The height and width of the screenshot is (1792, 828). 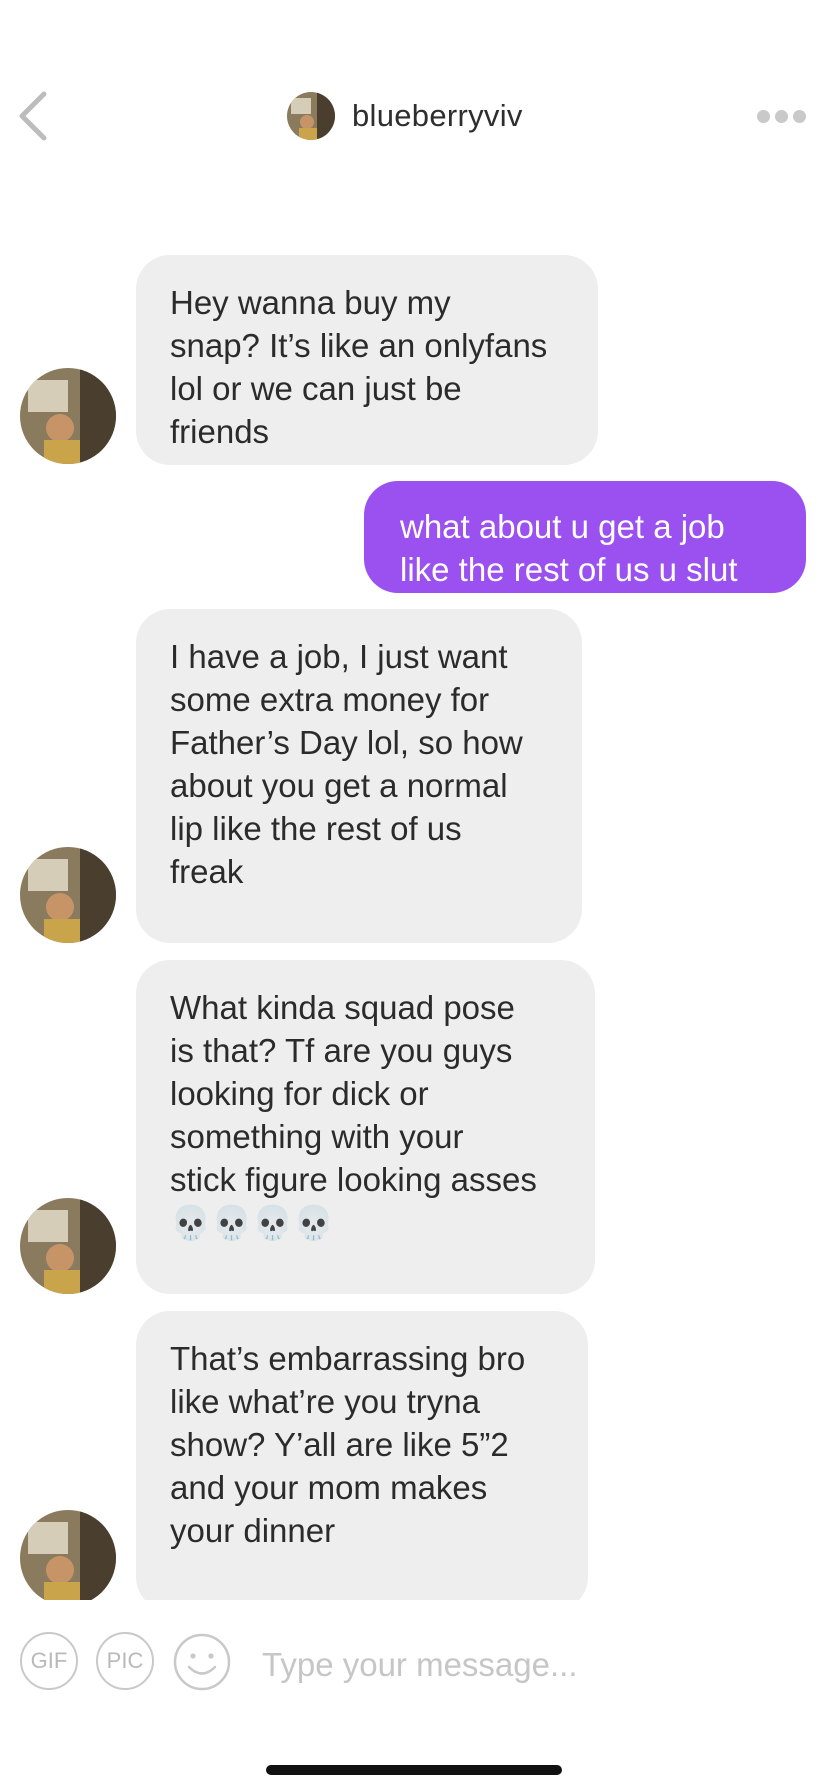 I want to click on emoji-button, so click(x=202, y=1662).